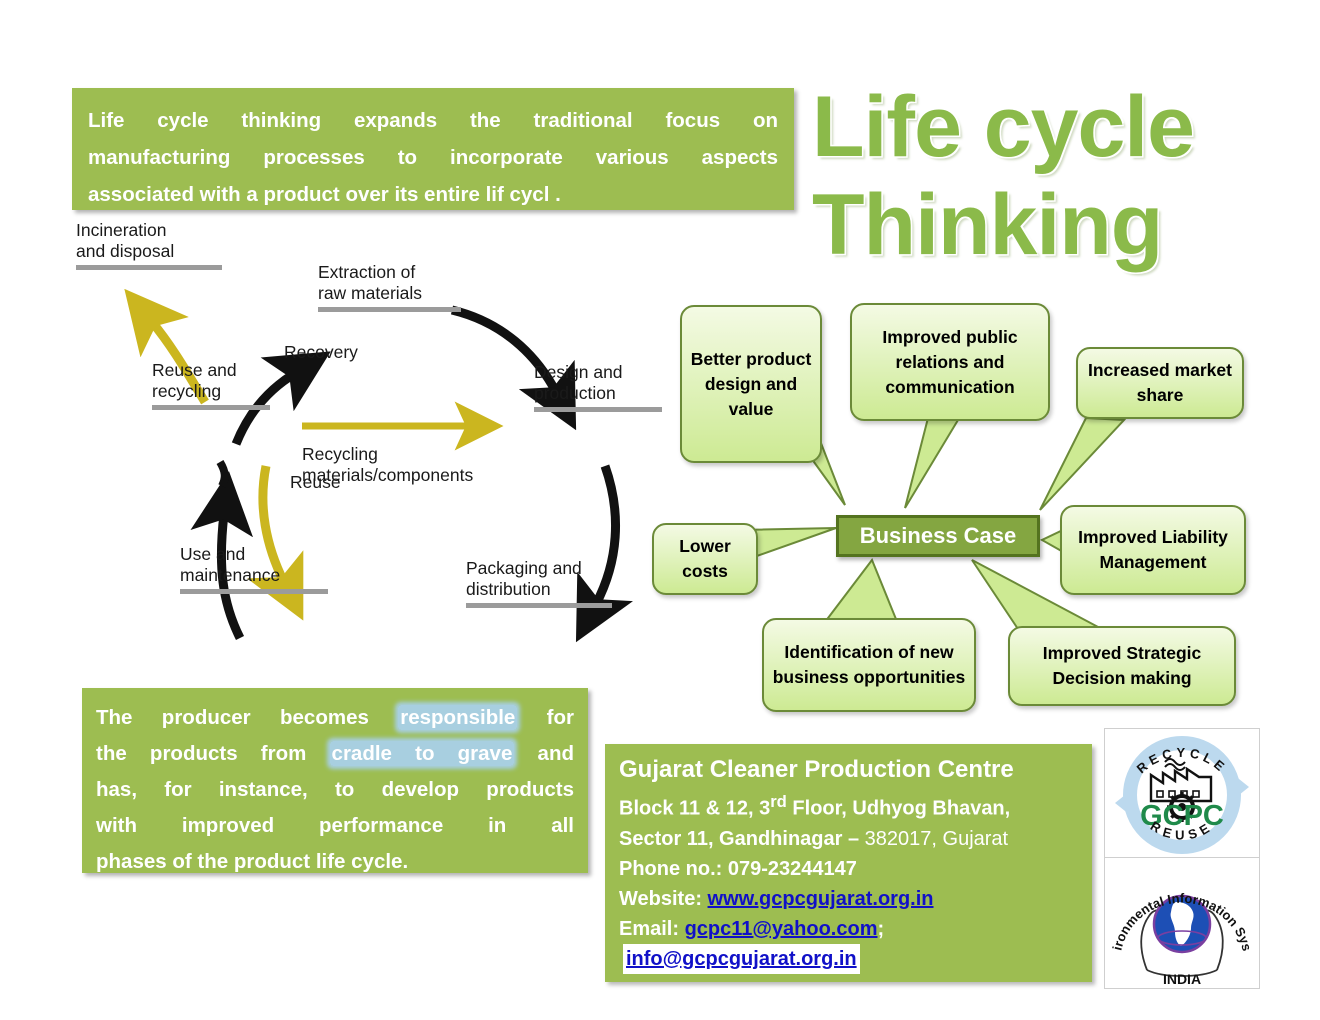 Image resolution: width=1320 pixels, height=1020 pixels. I want to click on bubble-lower-costs: Lower costs, so click(705, 559).